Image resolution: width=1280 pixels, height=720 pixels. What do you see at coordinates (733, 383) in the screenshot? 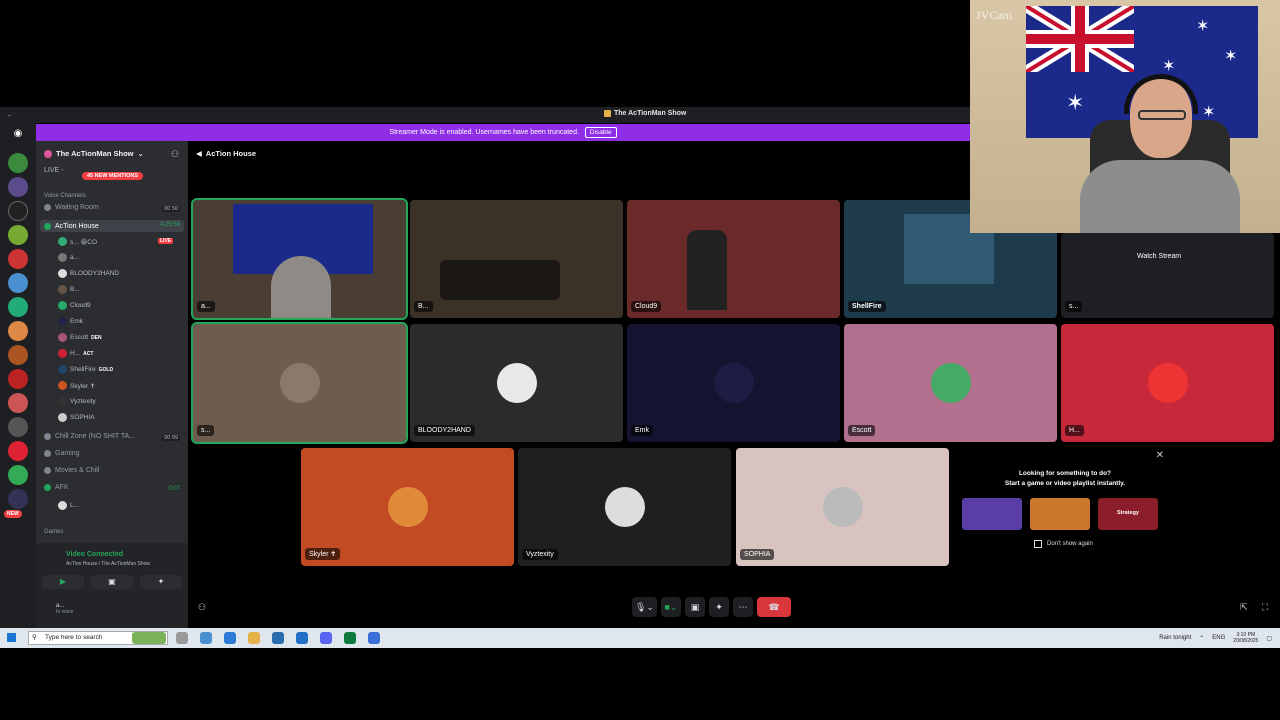
I see `user-tile: Emk` at bounding box center [733, 383].